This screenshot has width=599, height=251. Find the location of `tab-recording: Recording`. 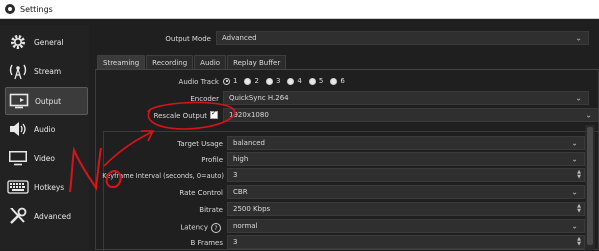

tab-recording: Recording is located at coordinates (170, 62).